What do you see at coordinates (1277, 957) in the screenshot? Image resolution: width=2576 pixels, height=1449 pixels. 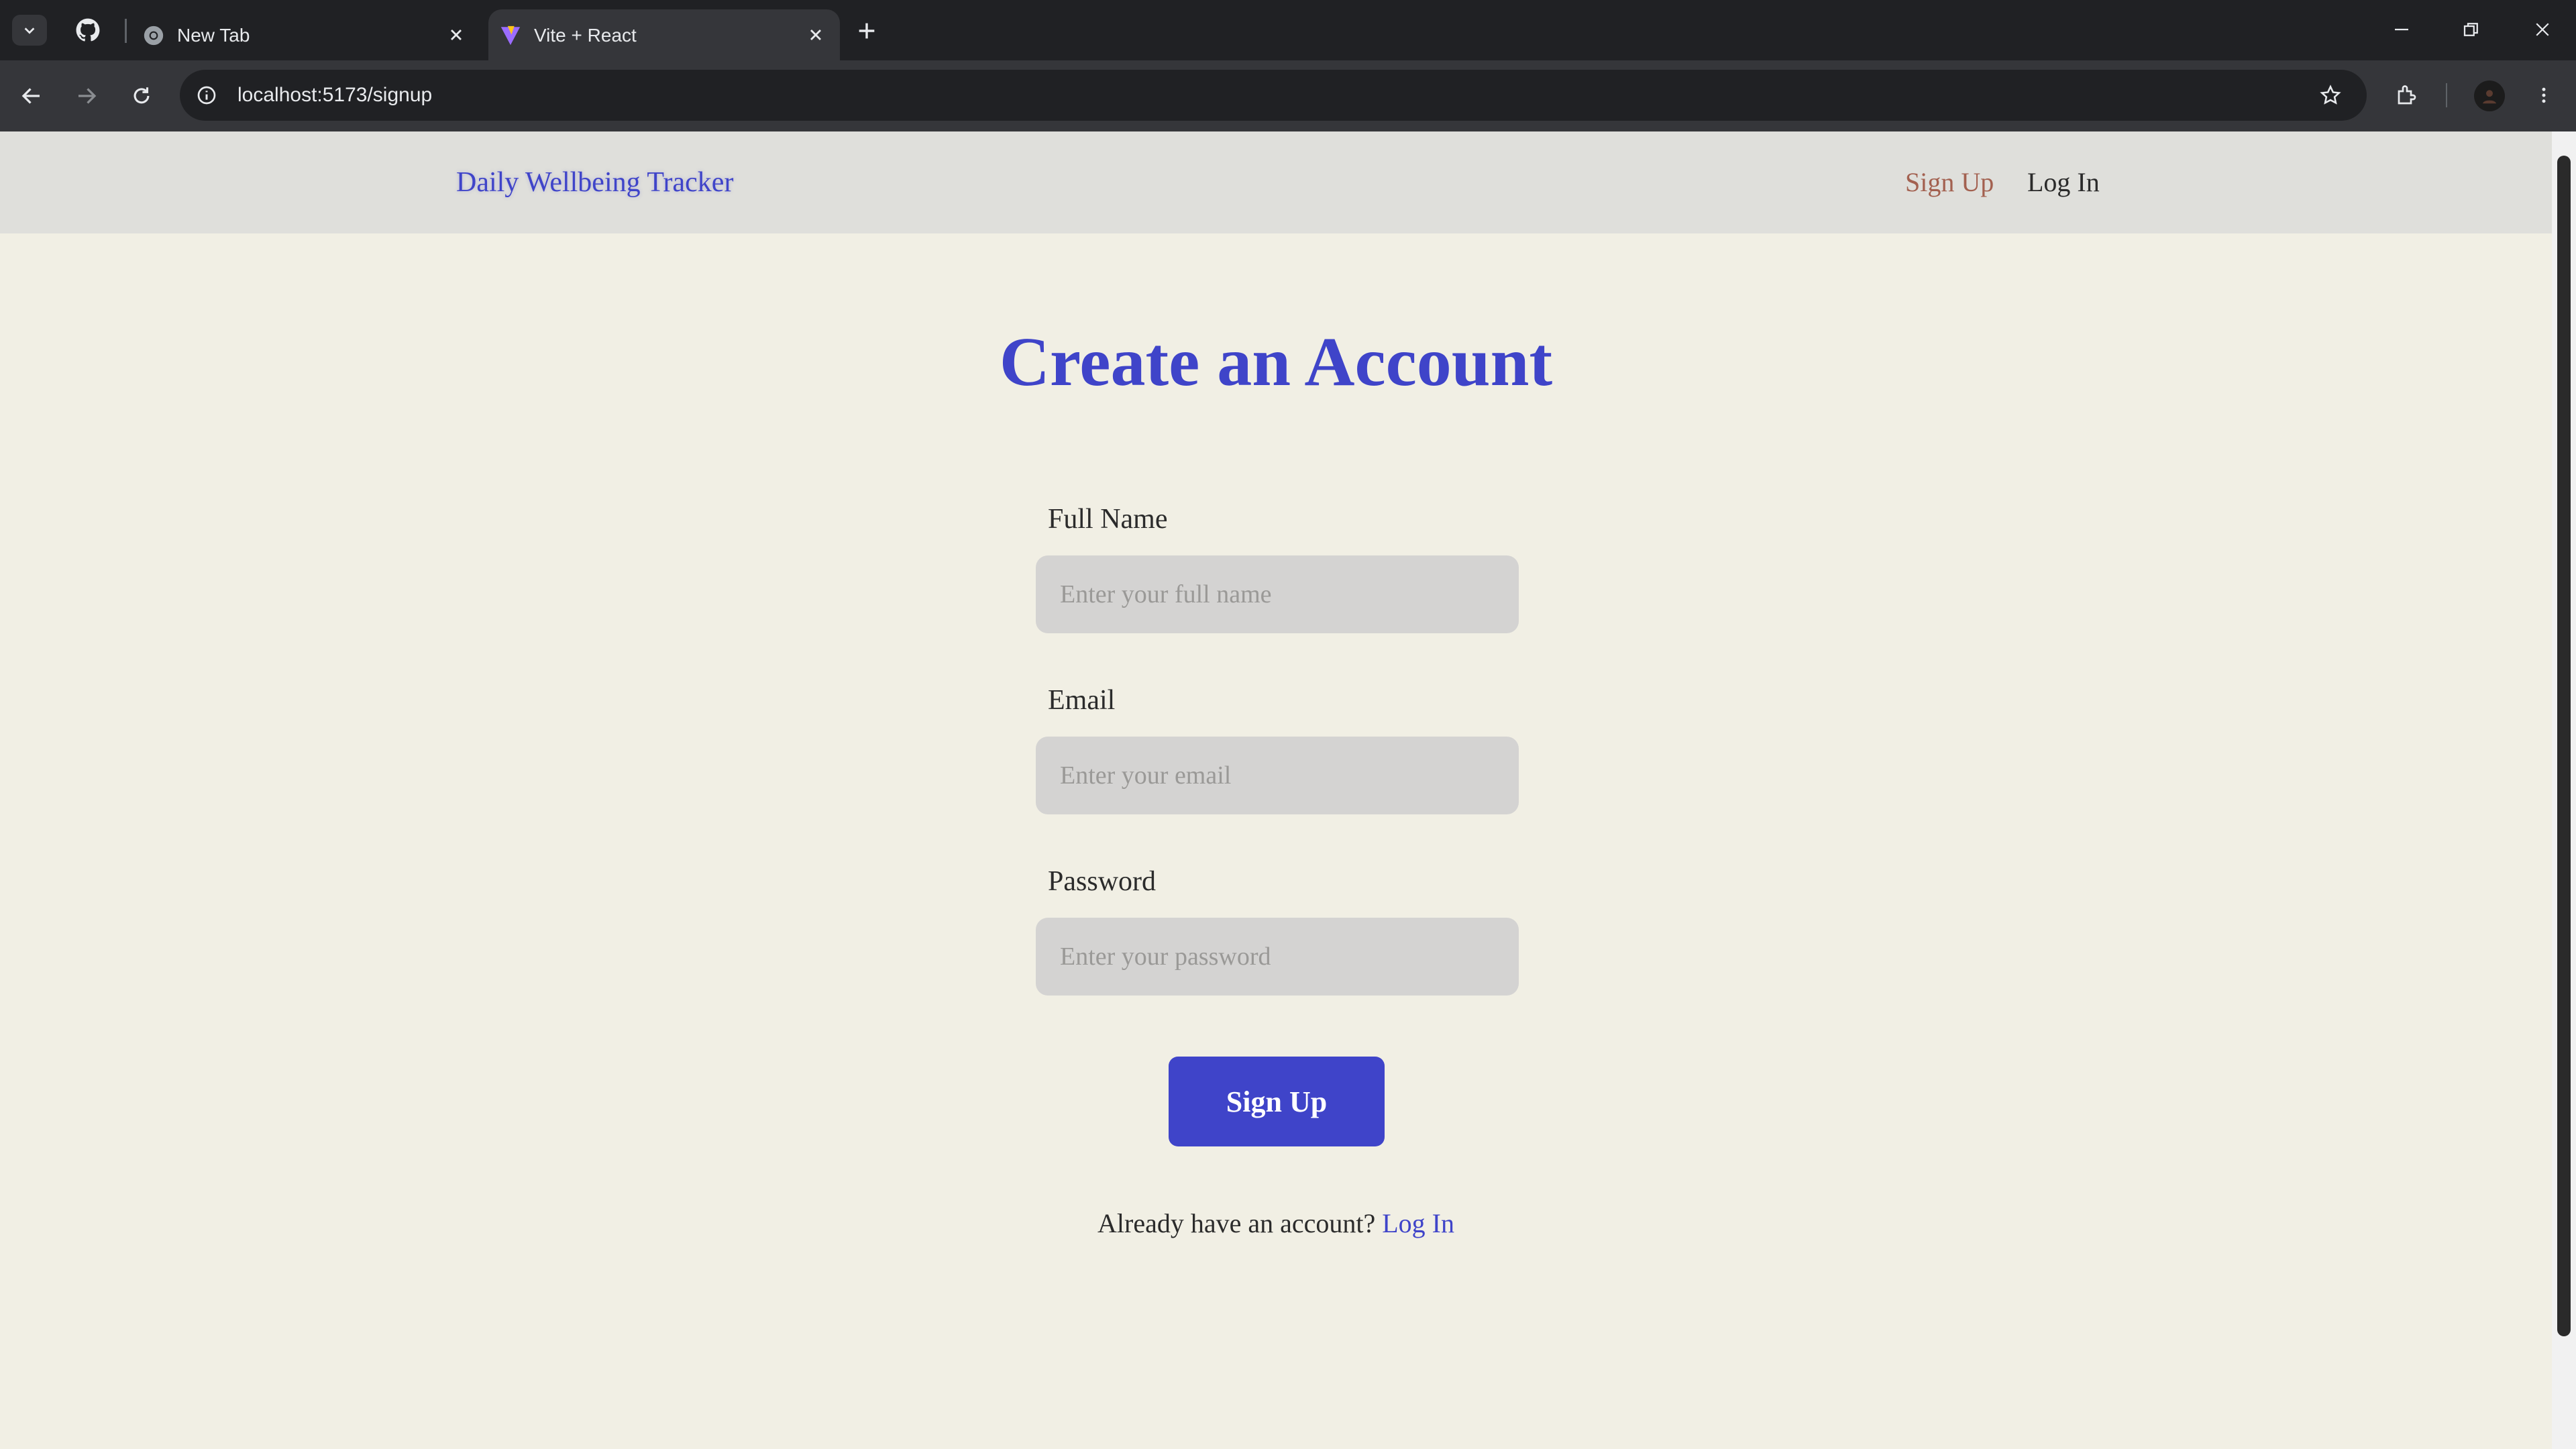 I see `password-input` at bounding box center [1277, 957].